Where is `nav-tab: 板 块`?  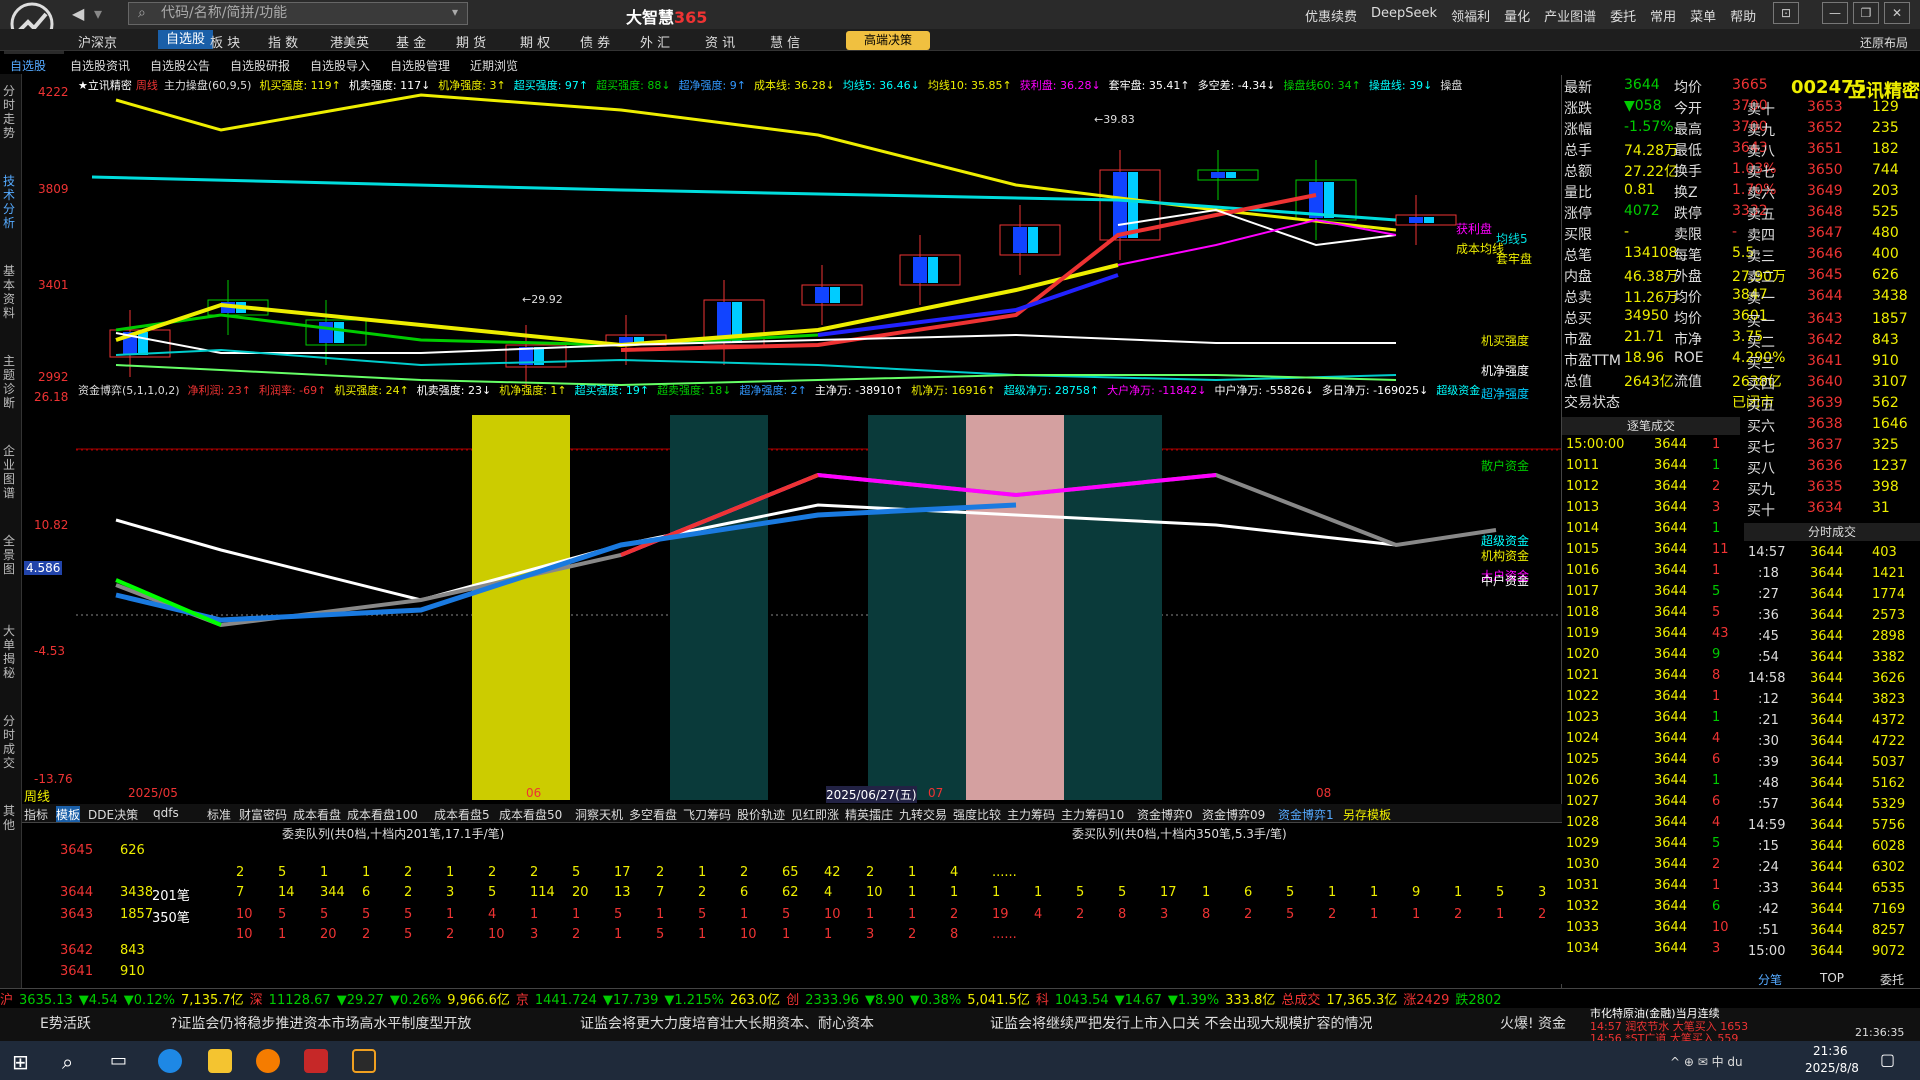 nav-tab: 板 块 is located at coordinates (225, 41).